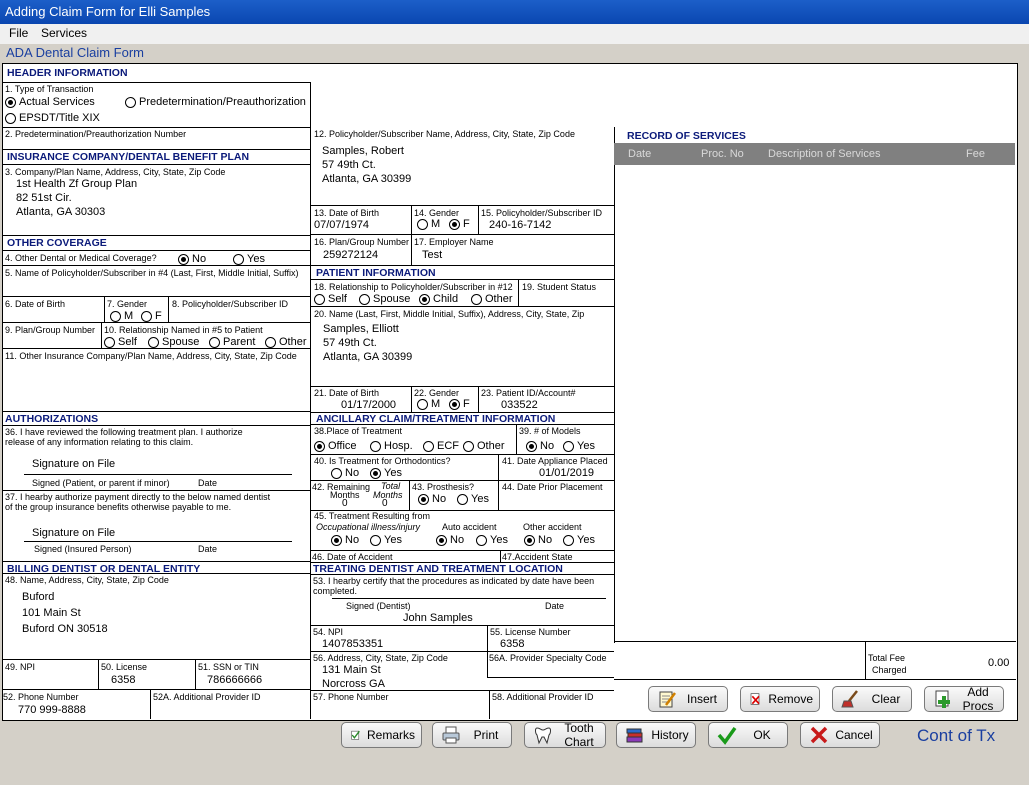  I want to click on treating-address-label: 56. Address, City, State, Zip Code, so click(380, 658).